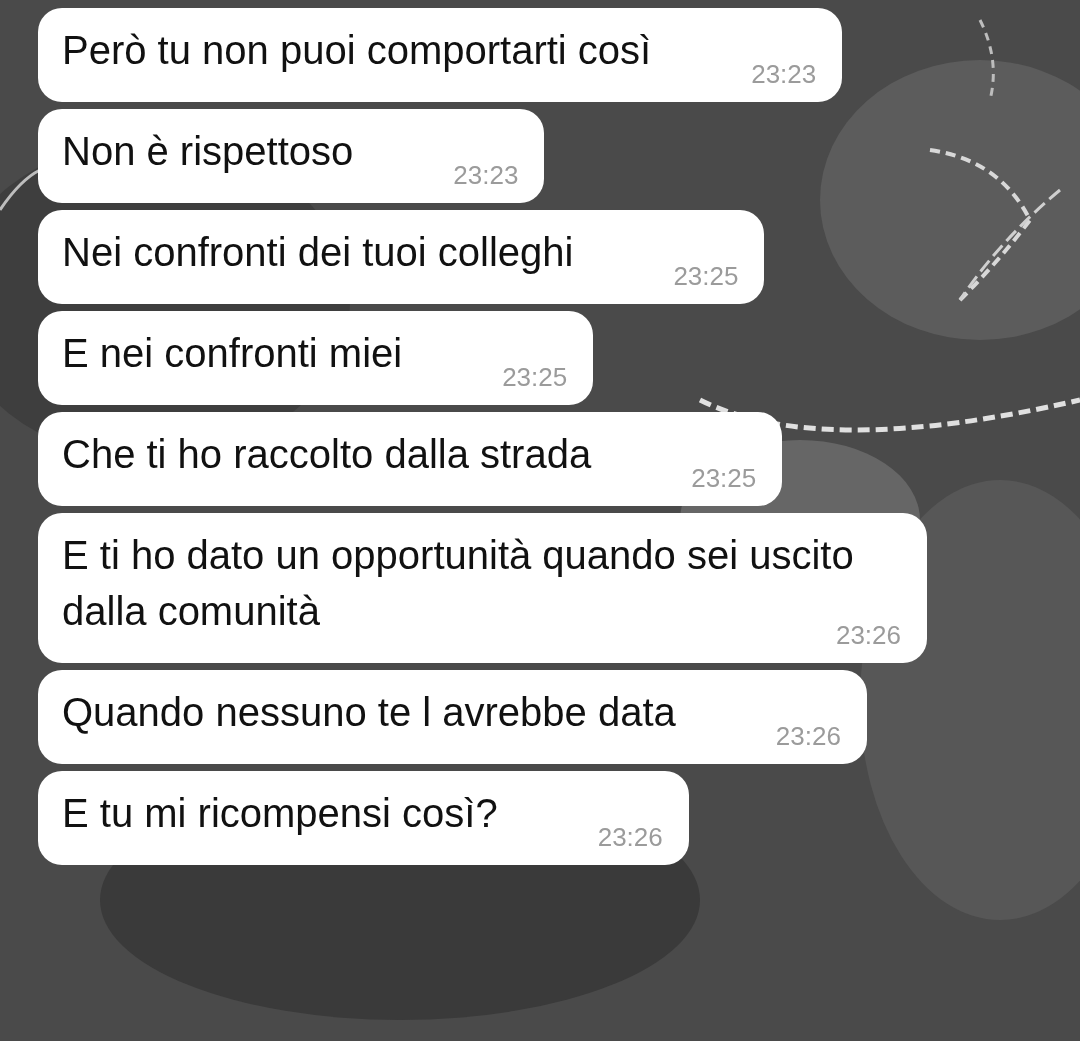 The height and width of the screenshot is (1041, 1080). What do you see at coordinates (369, 712) in the screenshot?
I see `message-text: Quando nessuno te l avrebbe data` at bounding box center [369, 712].